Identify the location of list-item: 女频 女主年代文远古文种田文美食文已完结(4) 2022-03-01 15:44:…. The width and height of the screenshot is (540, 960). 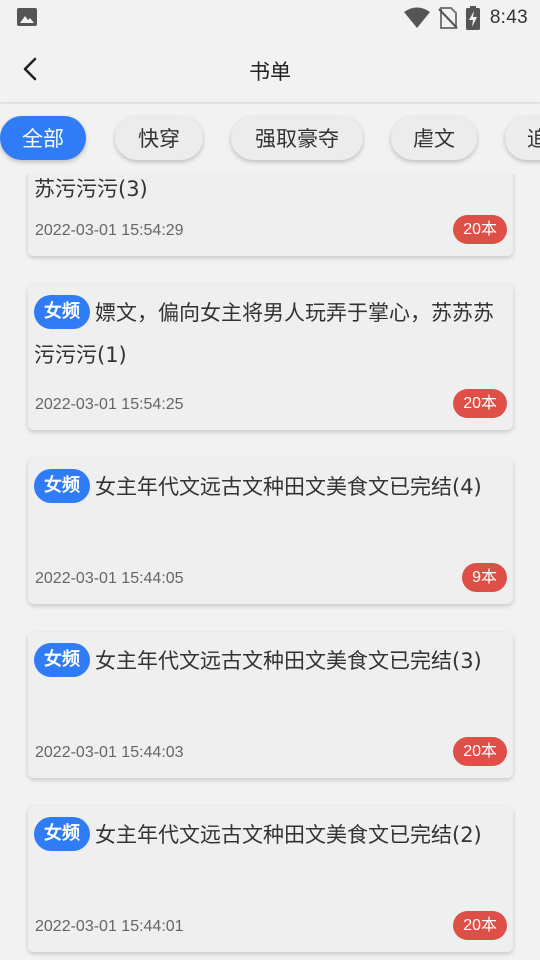
(270, 531).